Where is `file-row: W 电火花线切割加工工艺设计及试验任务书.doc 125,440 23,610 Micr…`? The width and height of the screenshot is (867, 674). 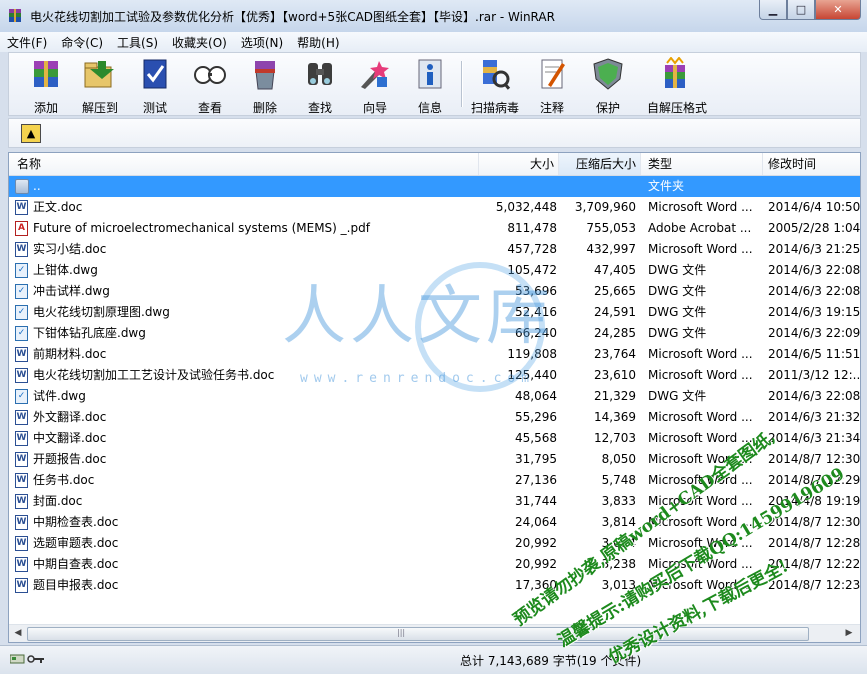
file-row: W 电火花线切割加工工艺设计及试验任务书.doc 125,440 23,610 Micr… is located at coordinates (434, 375).